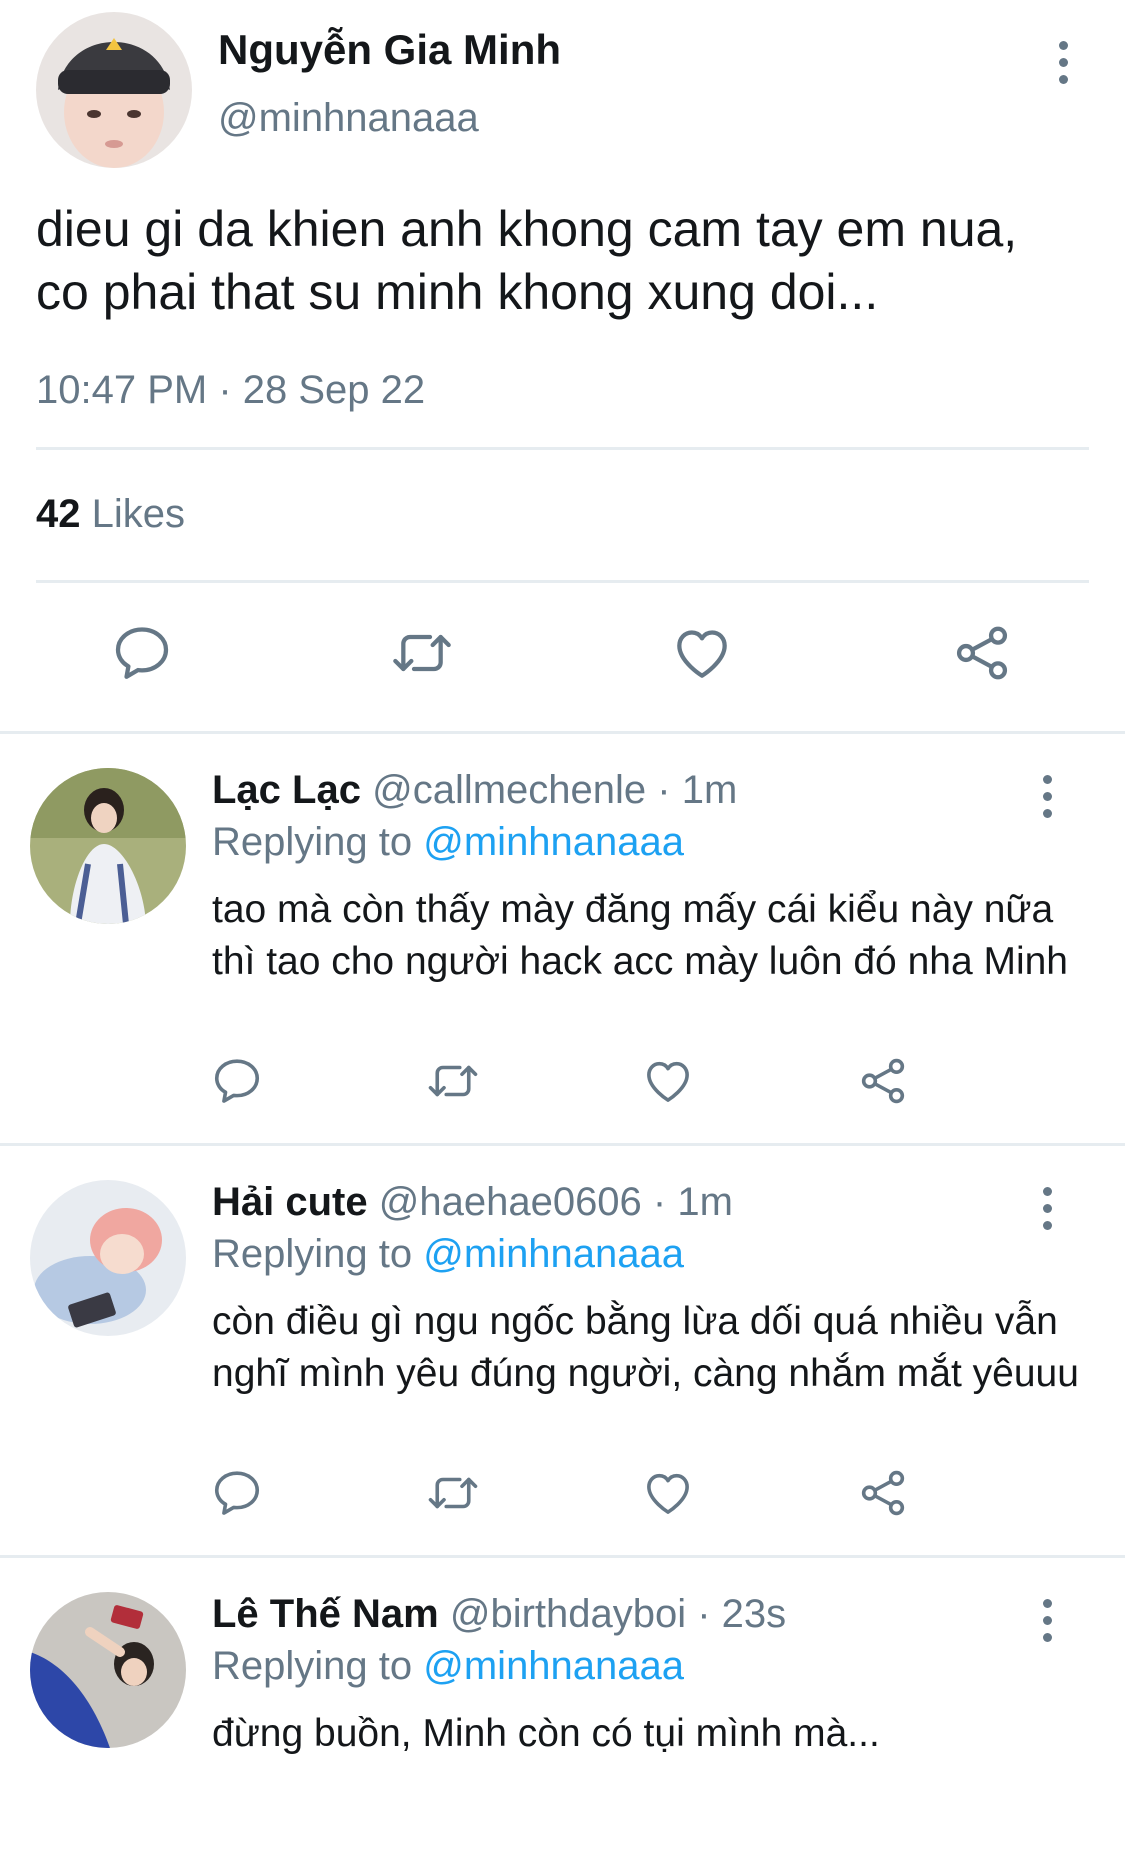 Image resolution: width=1125 pixels, height=1862 pixels. What do you see at coordinates (554, 790) in the screenshot?
I see `author-handle-time: @callmechenle · 1m` at bounding box center [554, 790].